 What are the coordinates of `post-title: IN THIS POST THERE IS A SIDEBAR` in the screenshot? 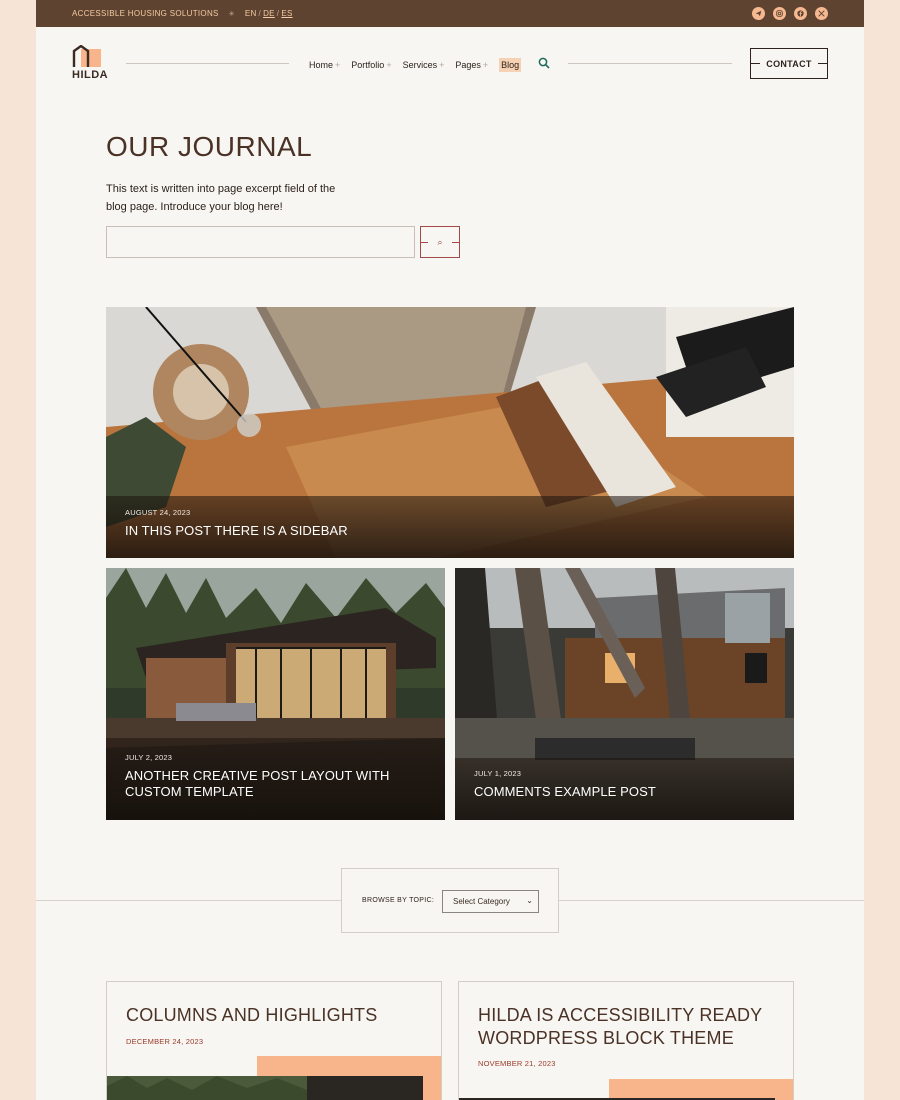 It's located at (439, 531).